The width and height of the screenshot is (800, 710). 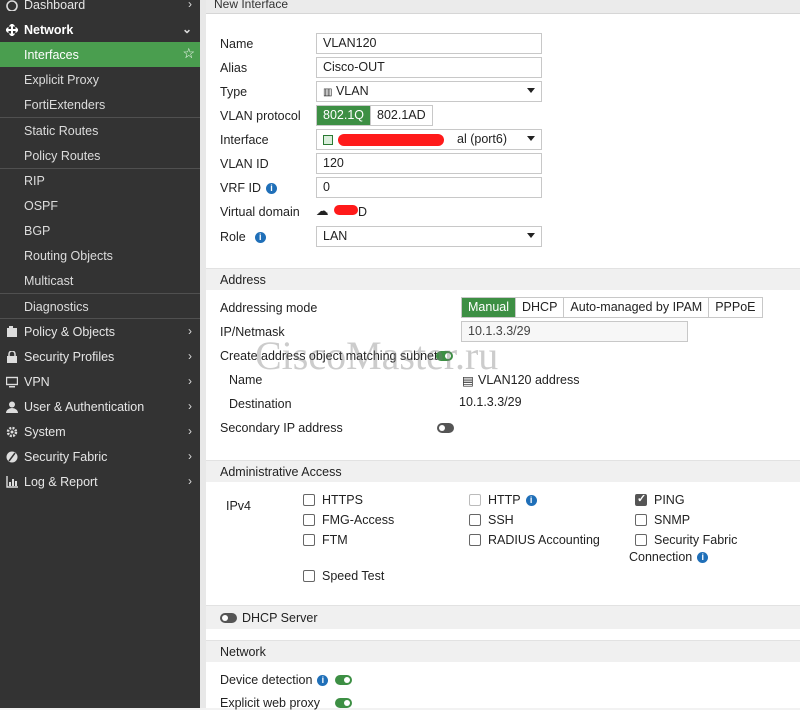 I want to click on sidebar-item-routing-objects: Routing Objects, so click(x=100, y=255).